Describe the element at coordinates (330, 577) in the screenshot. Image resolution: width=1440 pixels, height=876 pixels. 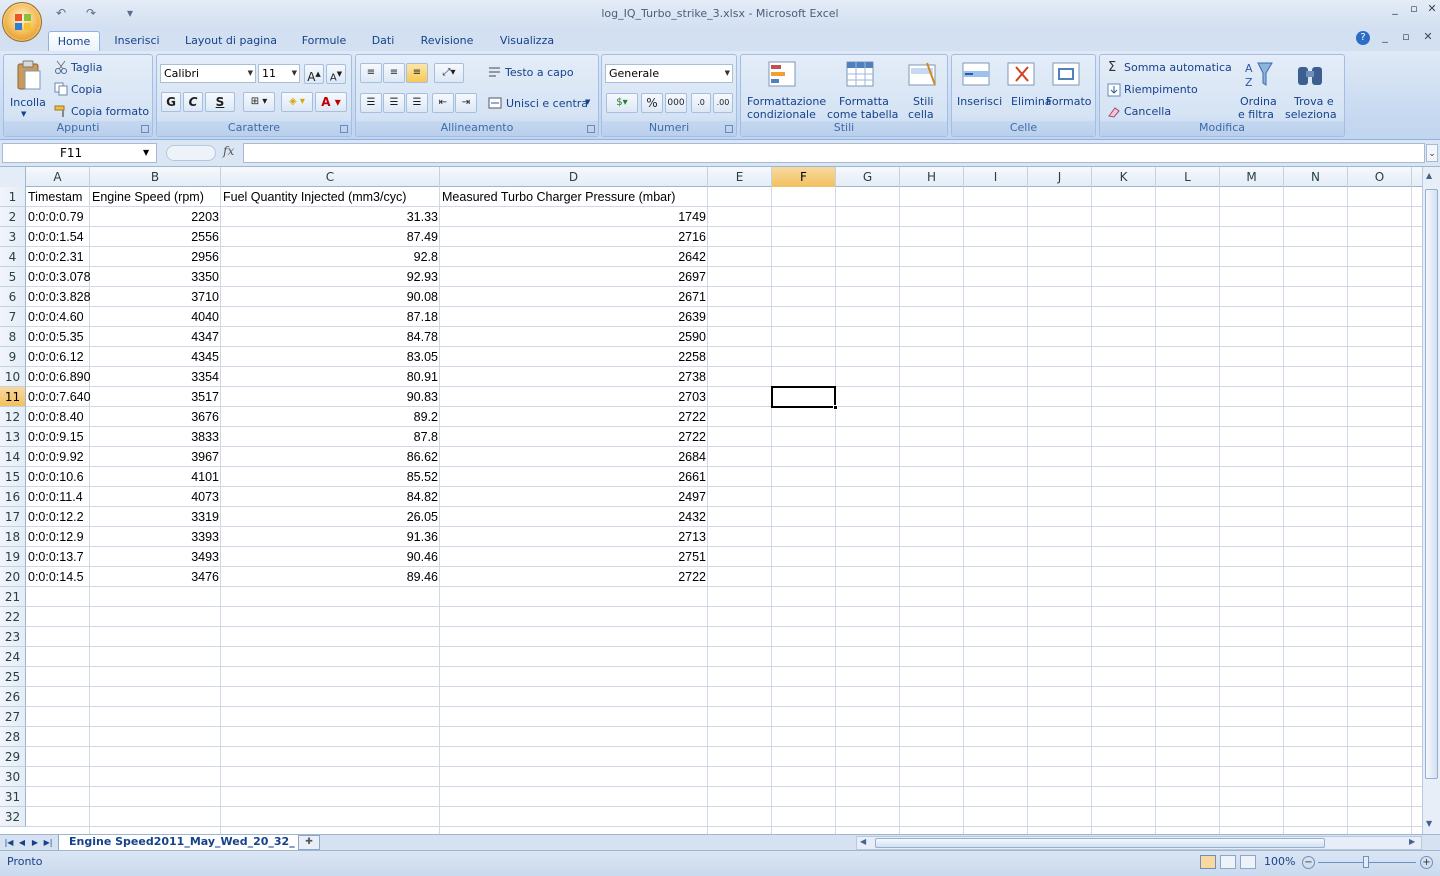
I see `data-cell: 89.46` at that location.